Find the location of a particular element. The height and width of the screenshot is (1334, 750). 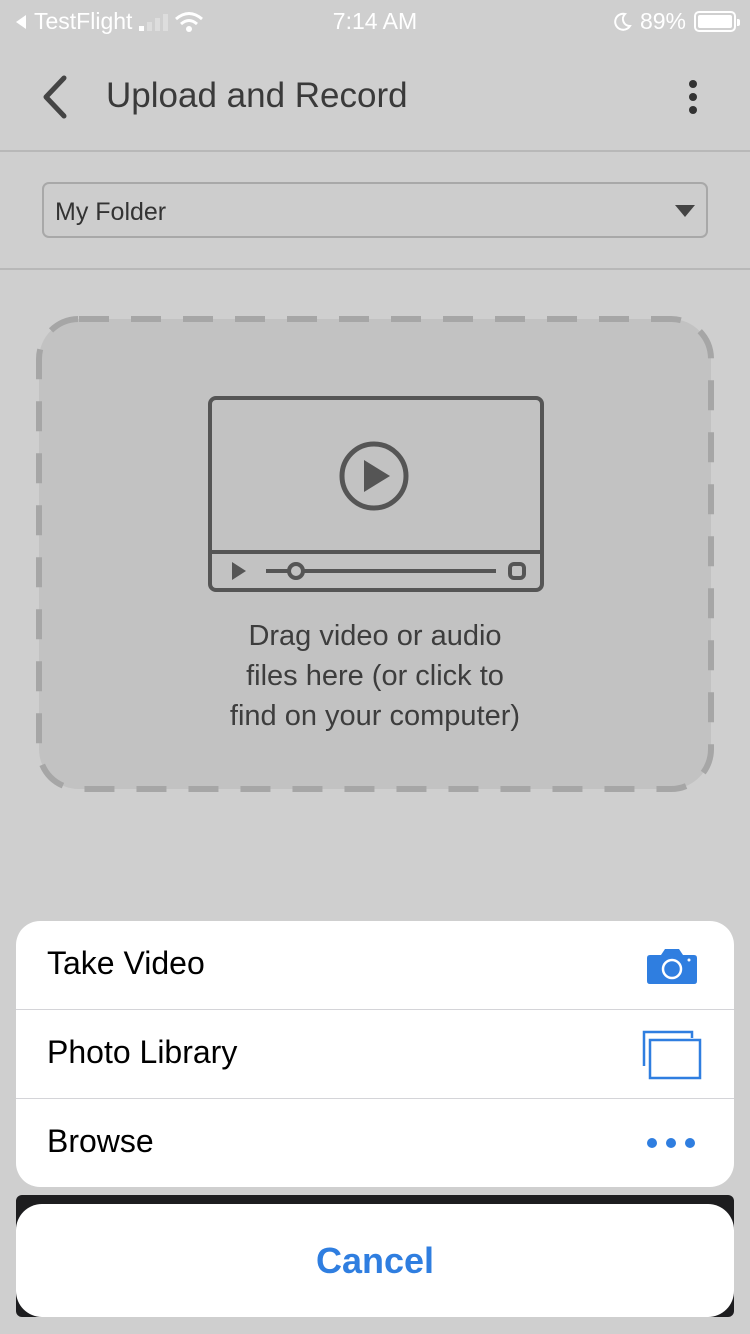

take-video-label: Take Video is located at coordinates (126, 963).